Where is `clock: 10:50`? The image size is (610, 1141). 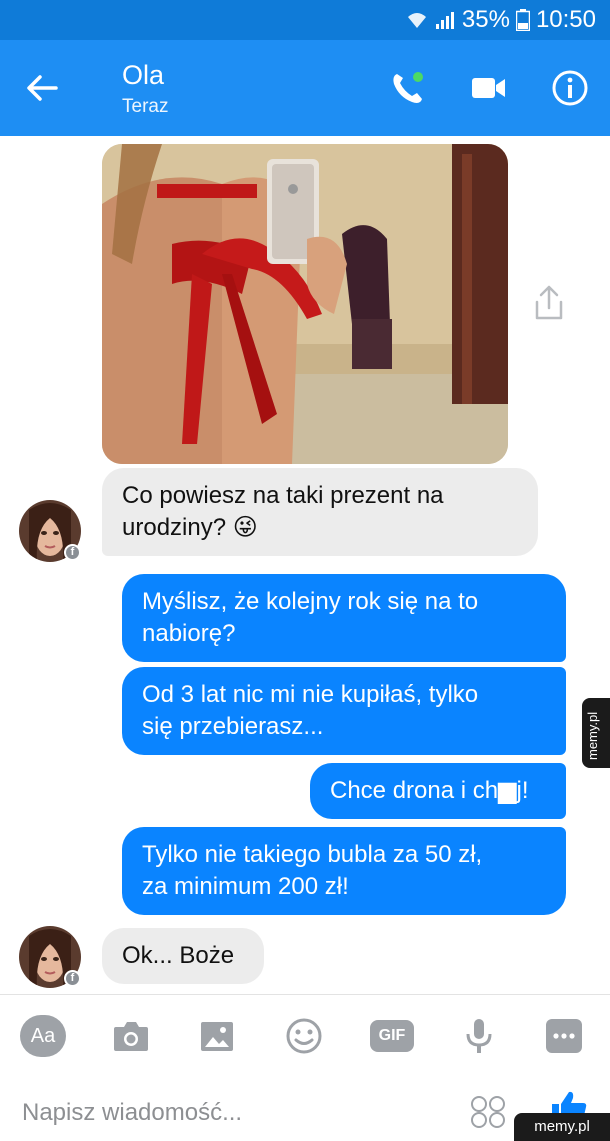 clock: 10:50 is located at coordinates (565, 19).